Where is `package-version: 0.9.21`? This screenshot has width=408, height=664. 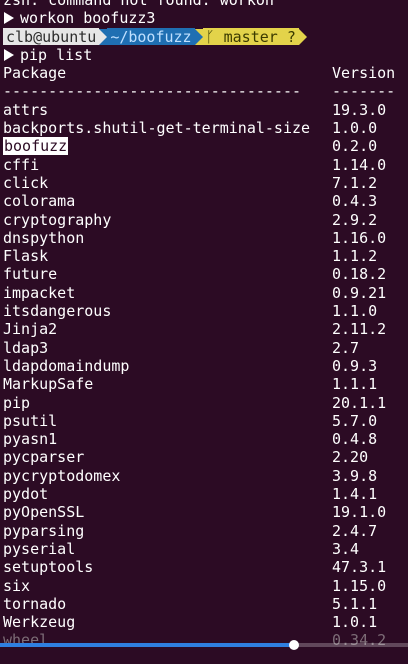
package-version: 0.9.21 is located at coordinates (359, 292).